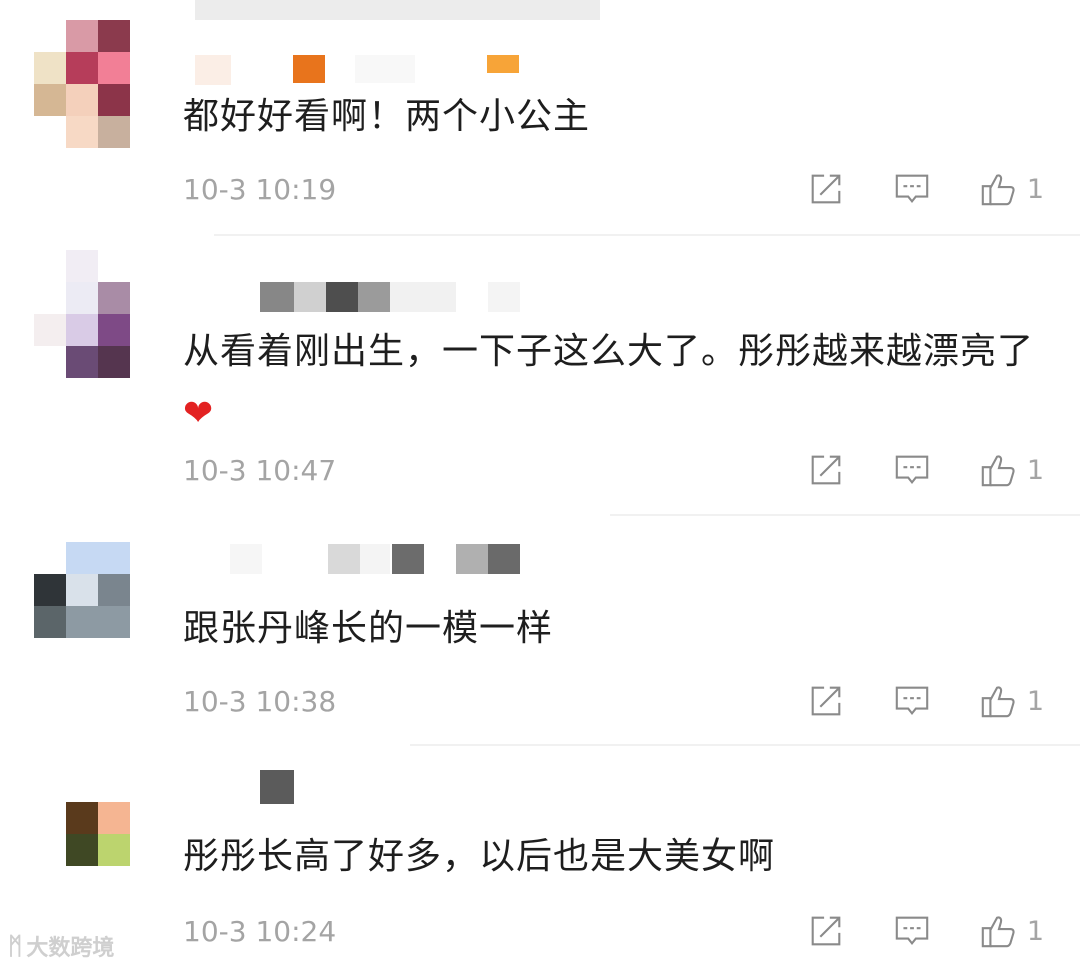 The width and height of the screenshot is (1080, 966). I want to click on comment-text: 都好好看啊！两个小公主, so click(387, 116).